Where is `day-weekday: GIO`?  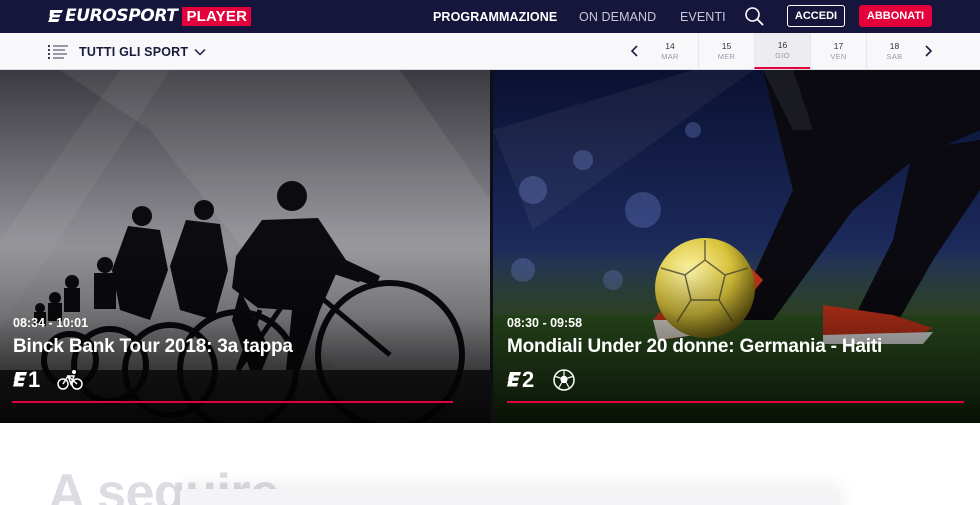 day-weekday: GIO is located at coordinates (782, 55).